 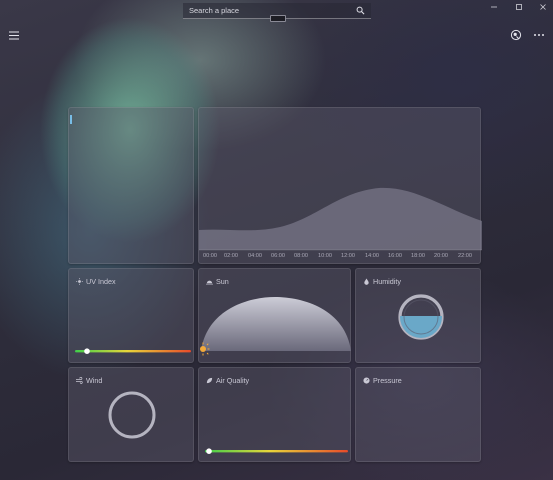 I want to click on maximize-icon, so click(x=519, y=7).